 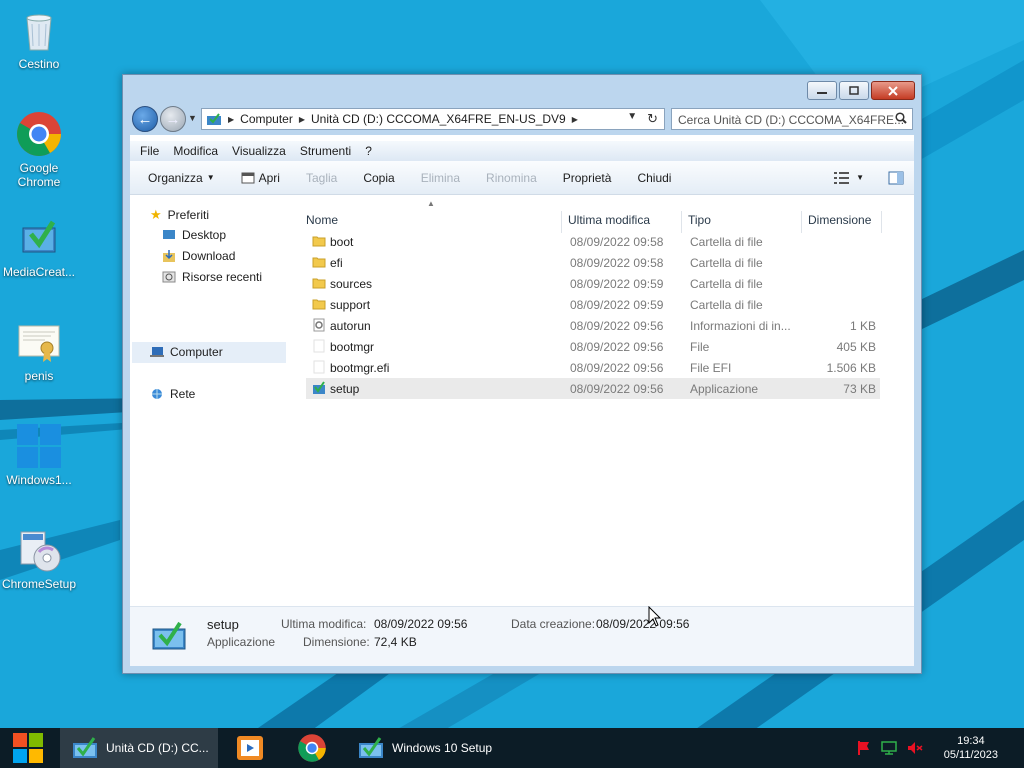 I want to click on breadcrumb-computer: Computer, so click(x=266, y=119).